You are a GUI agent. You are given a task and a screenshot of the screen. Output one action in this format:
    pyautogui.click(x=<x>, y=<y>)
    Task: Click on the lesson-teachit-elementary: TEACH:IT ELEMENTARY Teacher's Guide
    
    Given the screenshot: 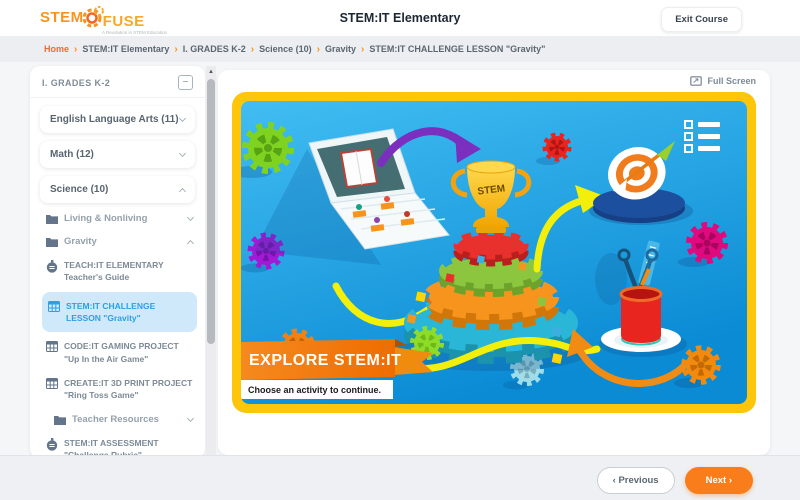 What is the action you would take?
    pyautogui.click(x=119, y=271)
    